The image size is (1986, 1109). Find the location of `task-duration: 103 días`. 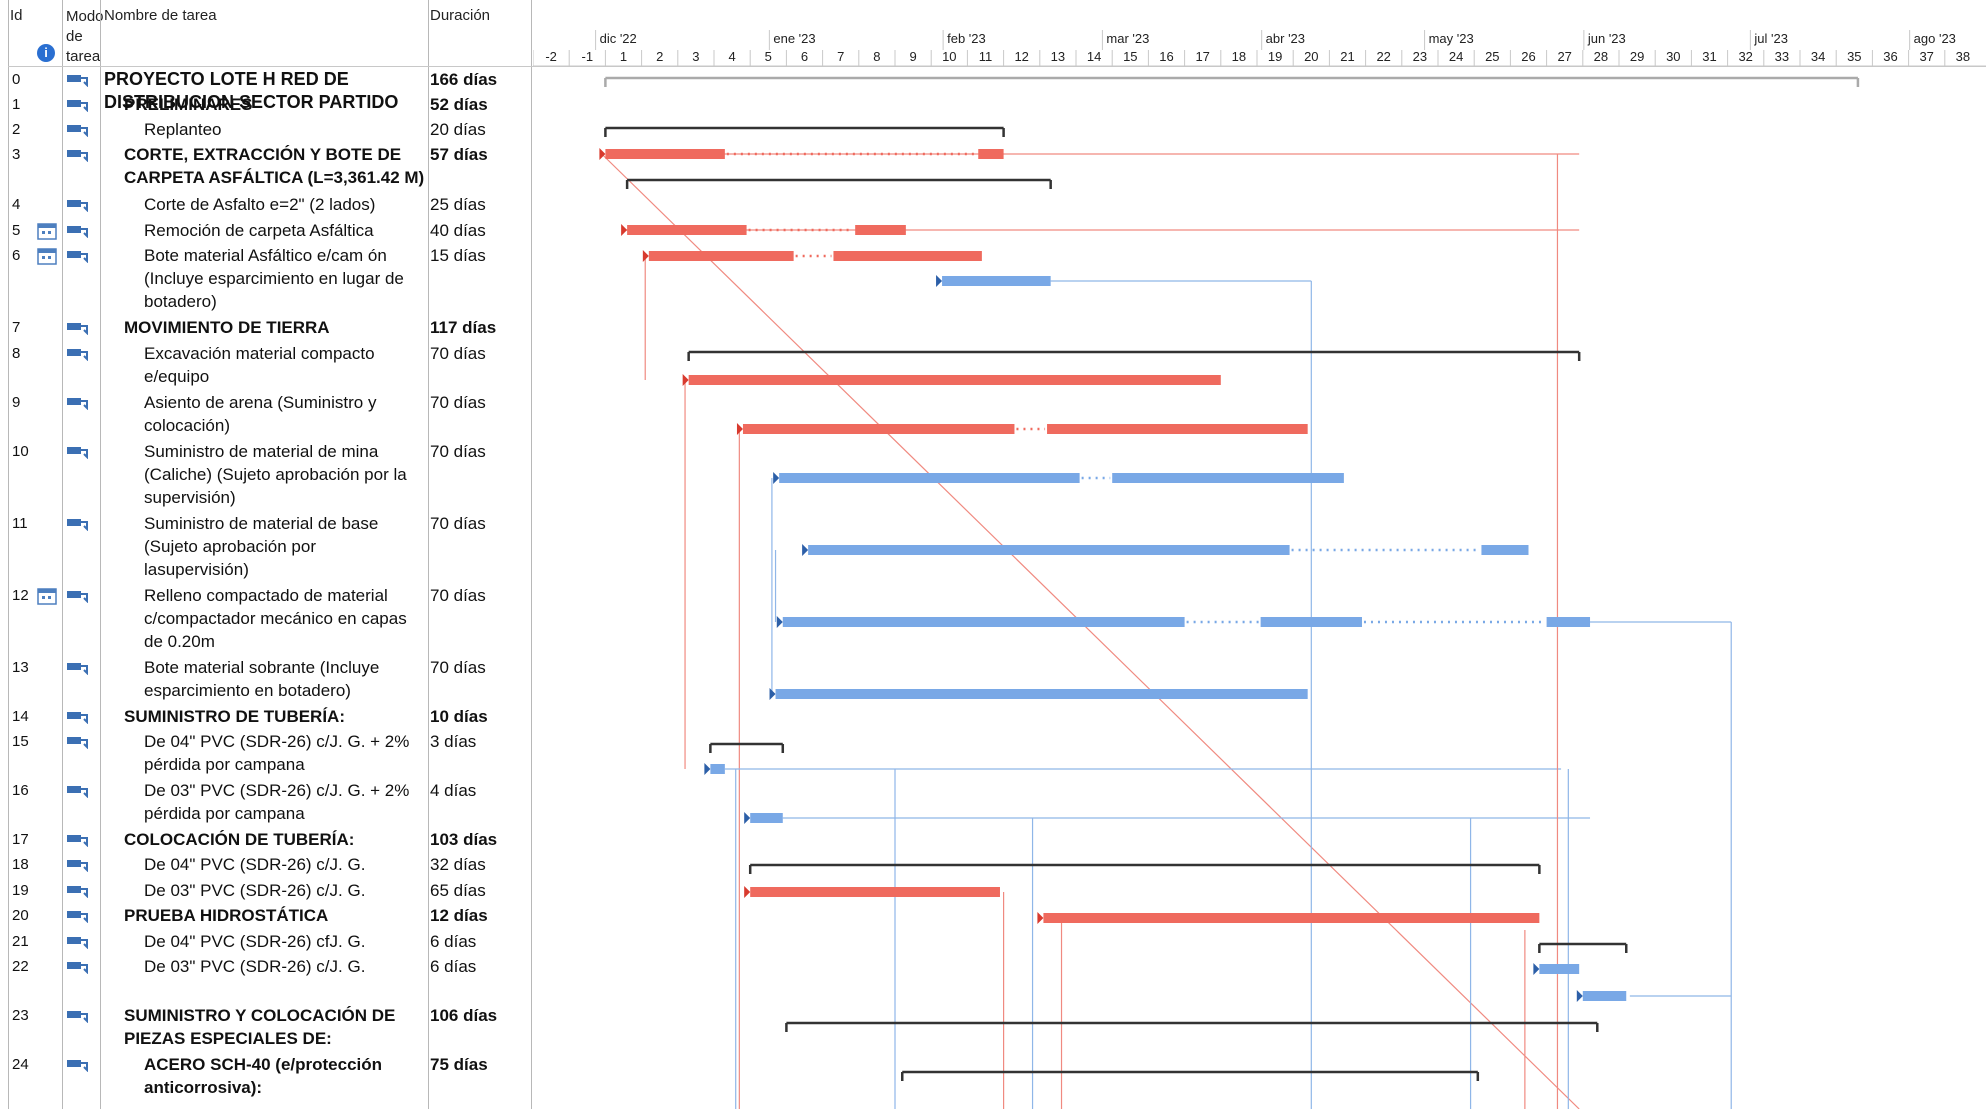

task-duration: 103 días is located at coordinates (480, 839).